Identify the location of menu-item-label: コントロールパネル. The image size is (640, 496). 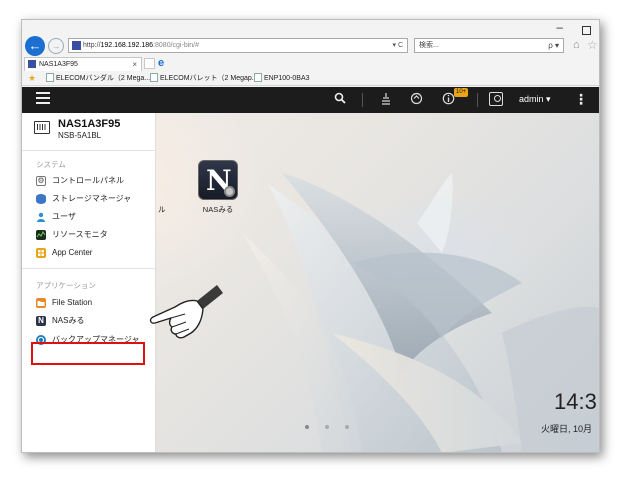
(88, 180).